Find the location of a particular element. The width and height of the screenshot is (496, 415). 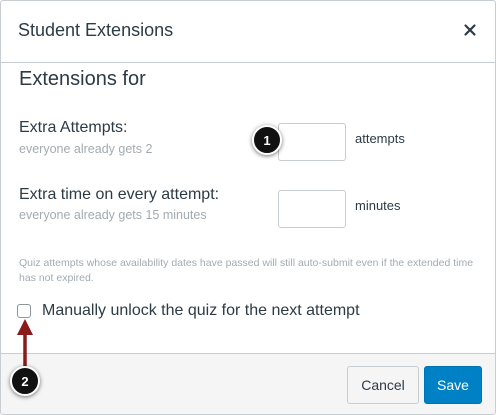

arrow-up-icon is located at coordinates (25, 344).